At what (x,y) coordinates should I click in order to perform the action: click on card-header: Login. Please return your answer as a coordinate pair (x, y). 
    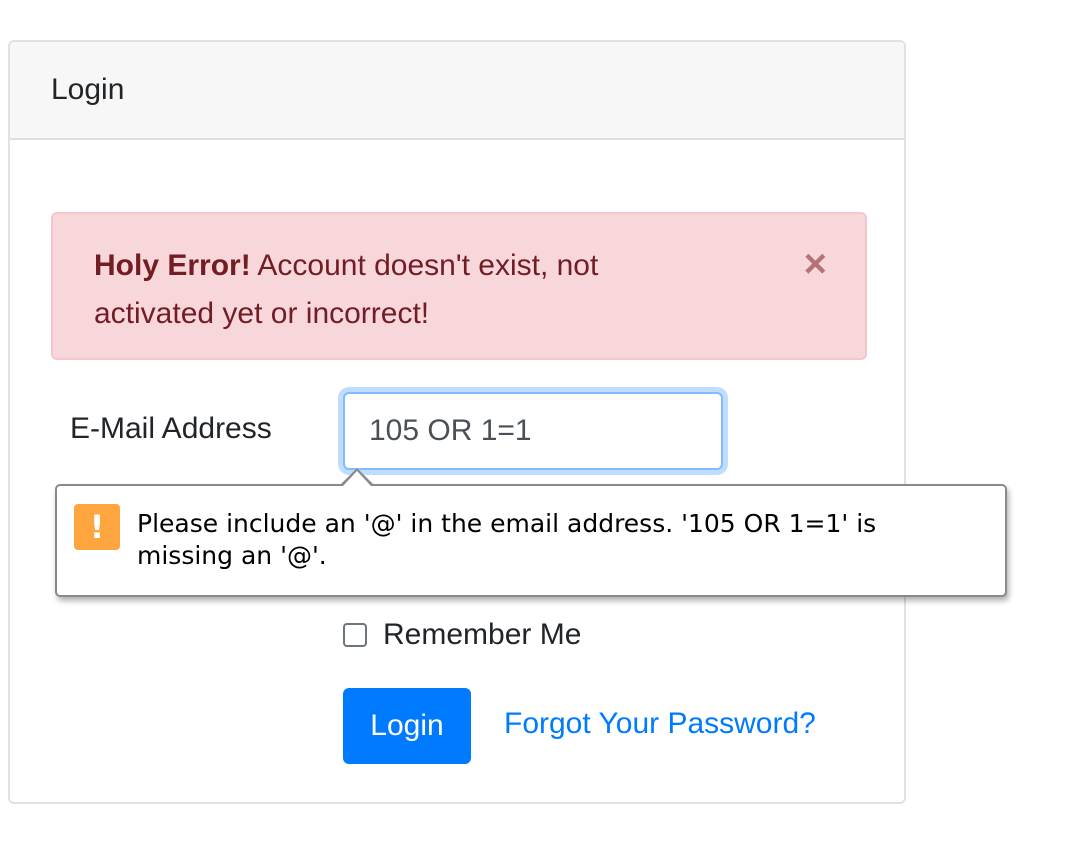
    Looking at the image, I should click on (457, 91).